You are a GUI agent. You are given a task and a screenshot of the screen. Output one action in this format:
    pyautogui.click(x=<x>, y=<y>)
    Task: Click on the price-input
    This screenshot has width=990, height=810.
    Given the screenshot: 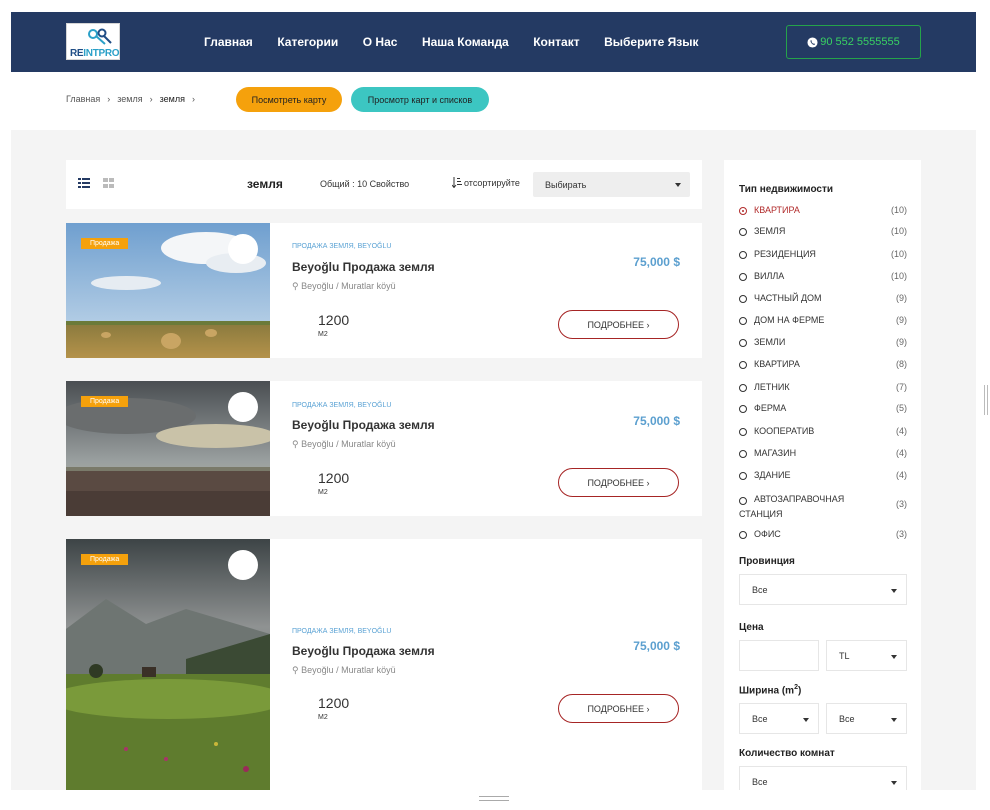 What is the action you would take?
    pyautogui.click(x=779, y=655)
    